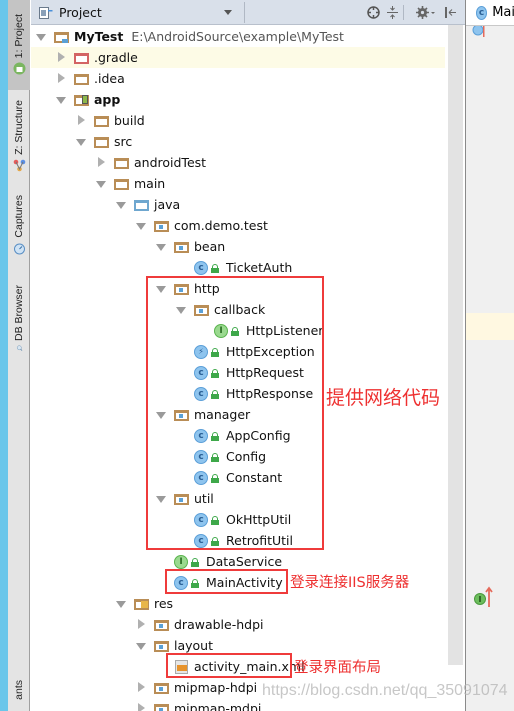  Describe the element at coordinates (238, 57) in the screenshot. I see `tree-item-gradle: .gradle` at that location.